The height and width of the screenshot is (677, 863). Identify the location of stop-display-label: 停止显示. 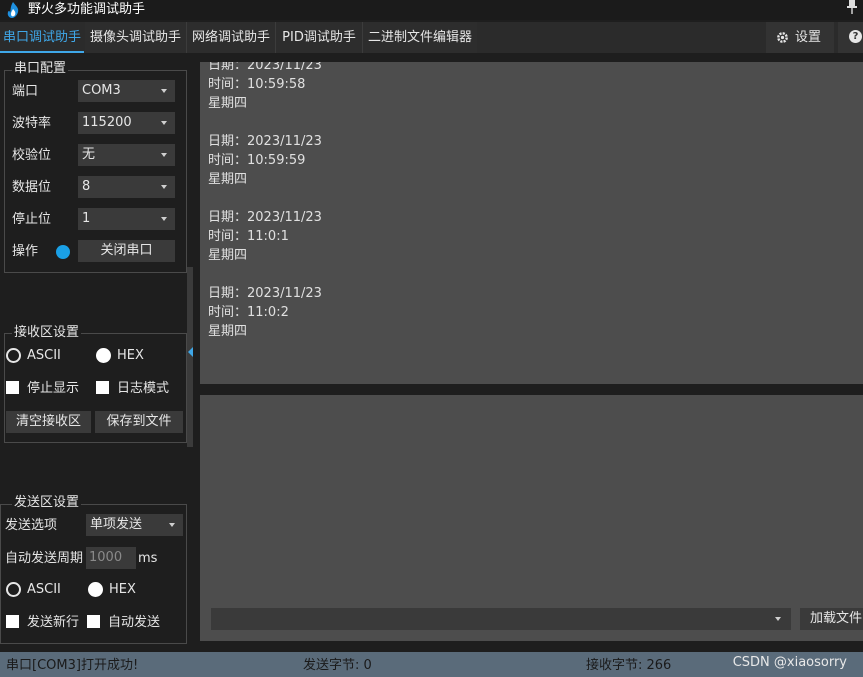
(53, 388).